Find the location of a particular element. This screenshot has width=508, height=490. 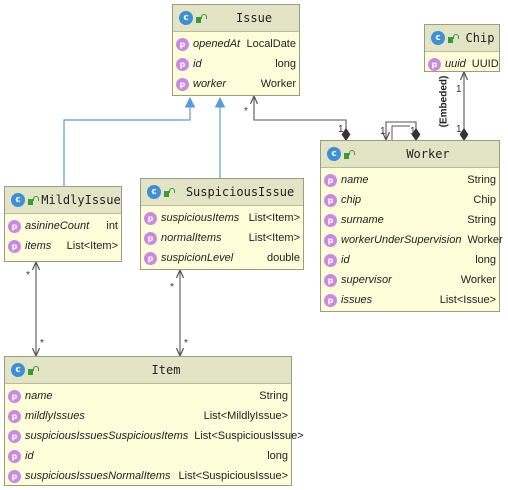

field-name: surname is located at coordinates (362, 220).